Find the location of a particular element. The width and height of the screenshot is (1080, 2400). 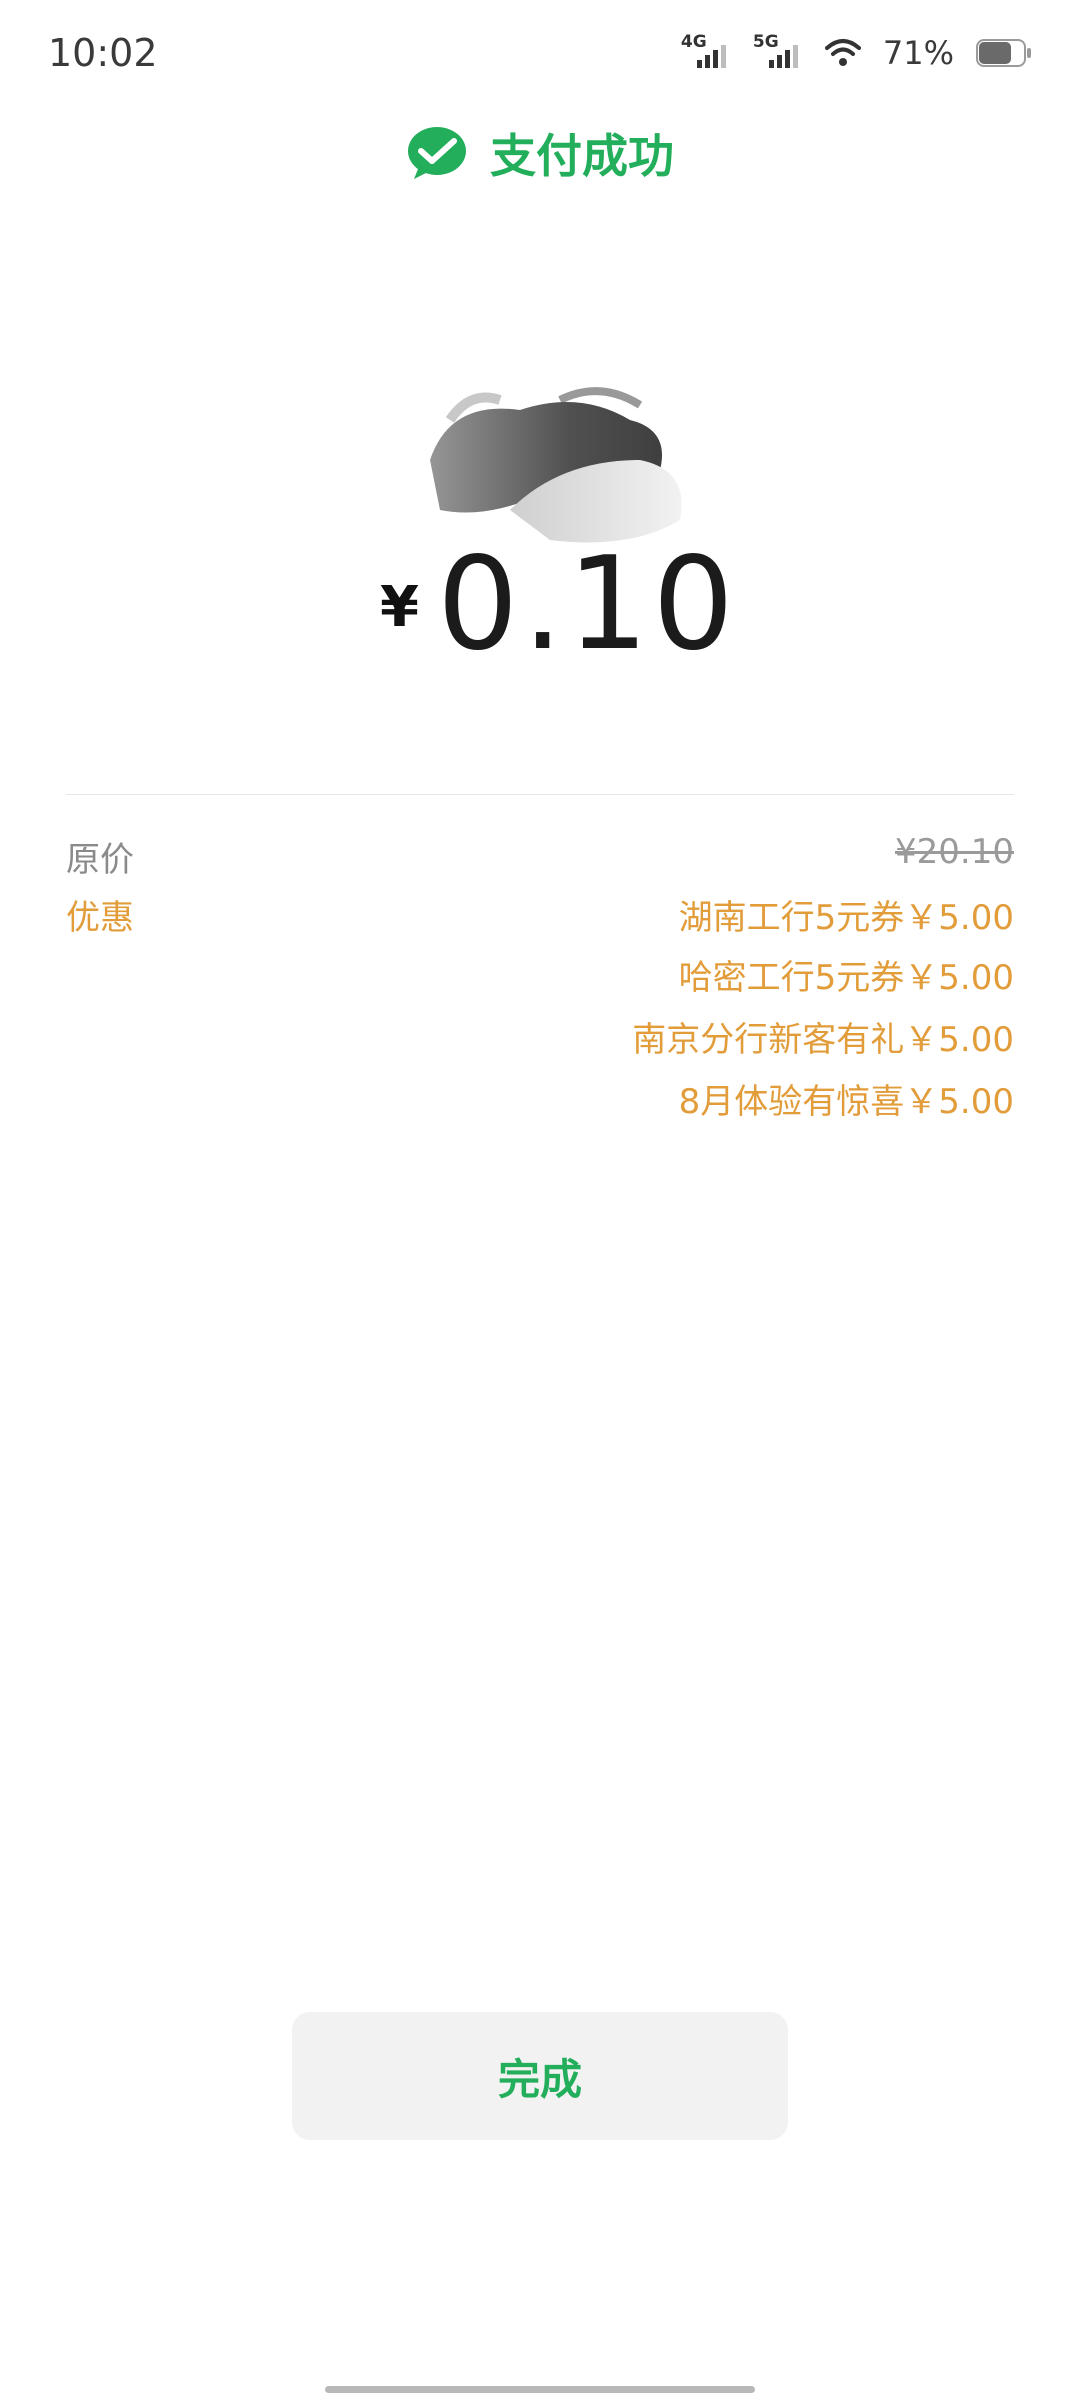

discount-label: 优惠 is located at coordinates (100, 918).